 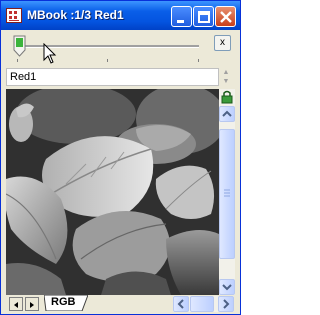 I want to click on tab-prev-button, so click(x=16, y=304).